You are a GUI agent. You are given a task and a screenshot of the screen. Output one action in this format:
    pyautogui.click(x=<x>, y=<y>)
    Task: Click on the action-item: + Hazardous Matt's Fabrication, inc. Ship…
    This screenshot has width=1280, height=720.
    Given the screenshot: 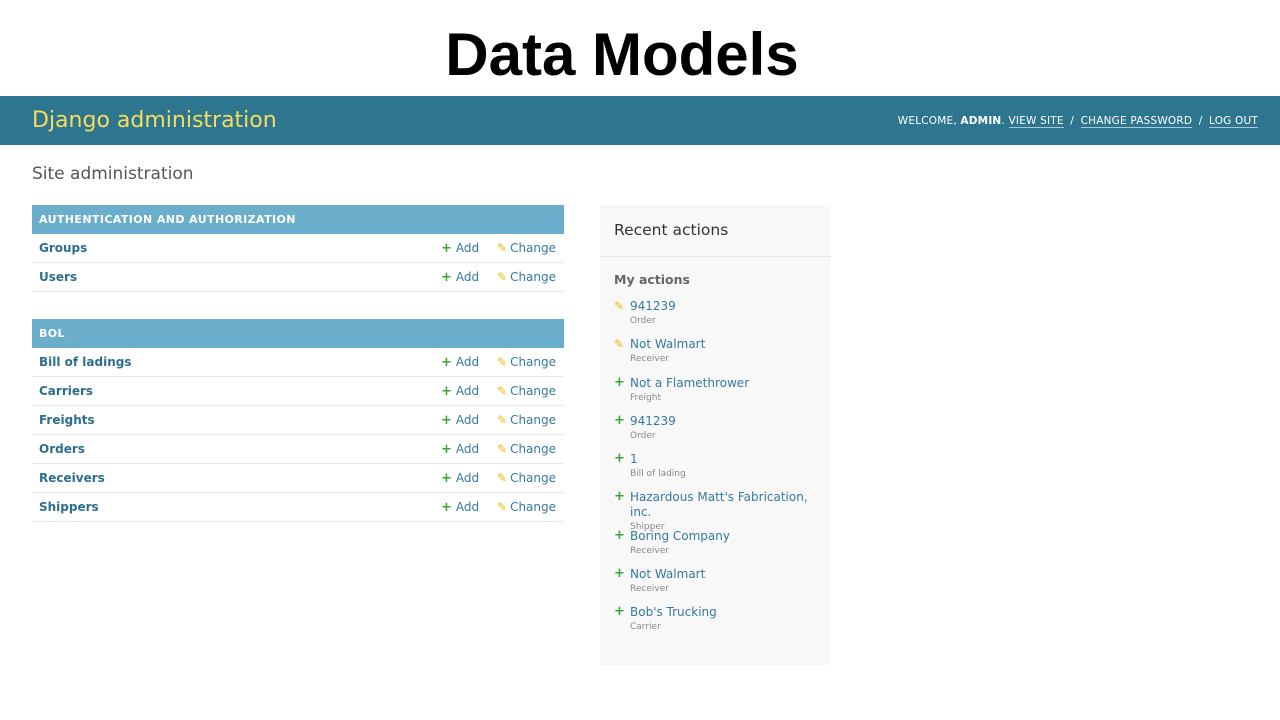 What is the action you would take?
    pyautogui.click(x=715, y=511)
    